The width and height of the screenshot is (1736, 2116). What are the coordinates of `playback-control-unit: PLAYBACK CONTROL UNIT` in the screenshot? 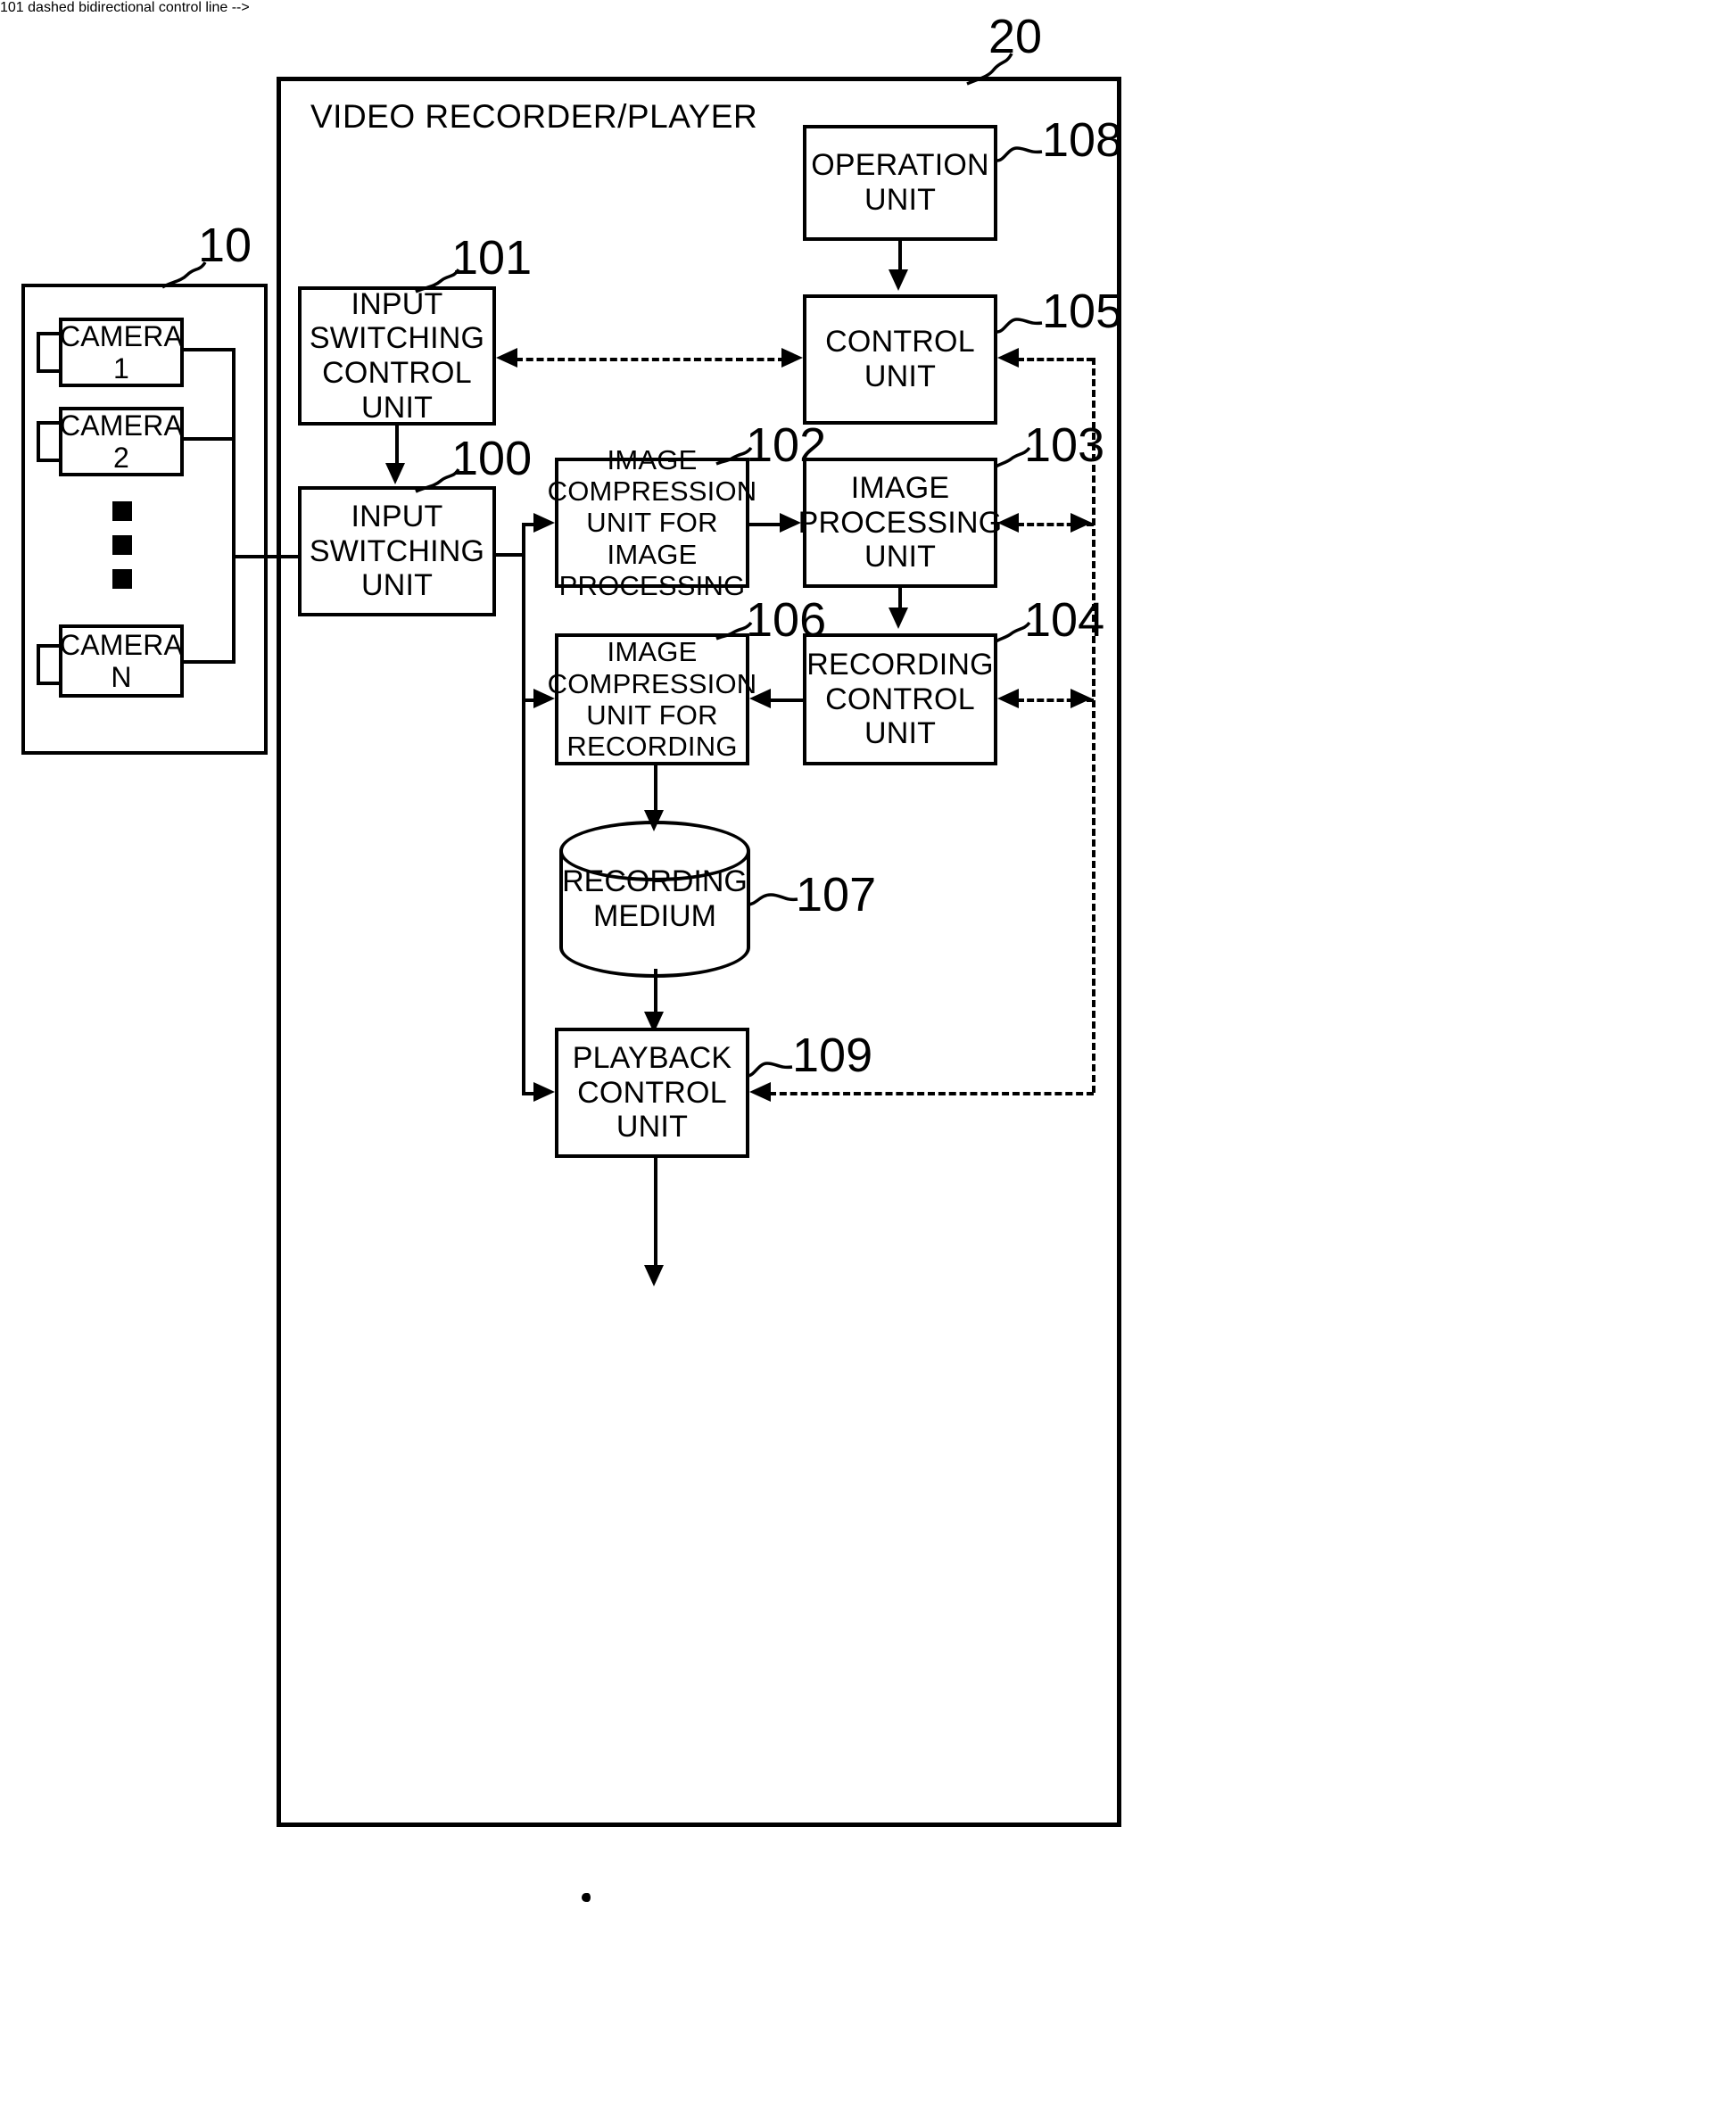 It's located at (652, 1093).